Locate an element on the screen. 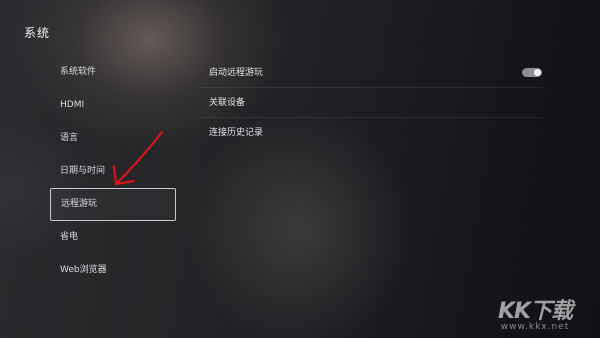 This screenshot has height=338, width=600. sidebar-item-web-browser: Web浏览器 is located at coordinates (113, 270).